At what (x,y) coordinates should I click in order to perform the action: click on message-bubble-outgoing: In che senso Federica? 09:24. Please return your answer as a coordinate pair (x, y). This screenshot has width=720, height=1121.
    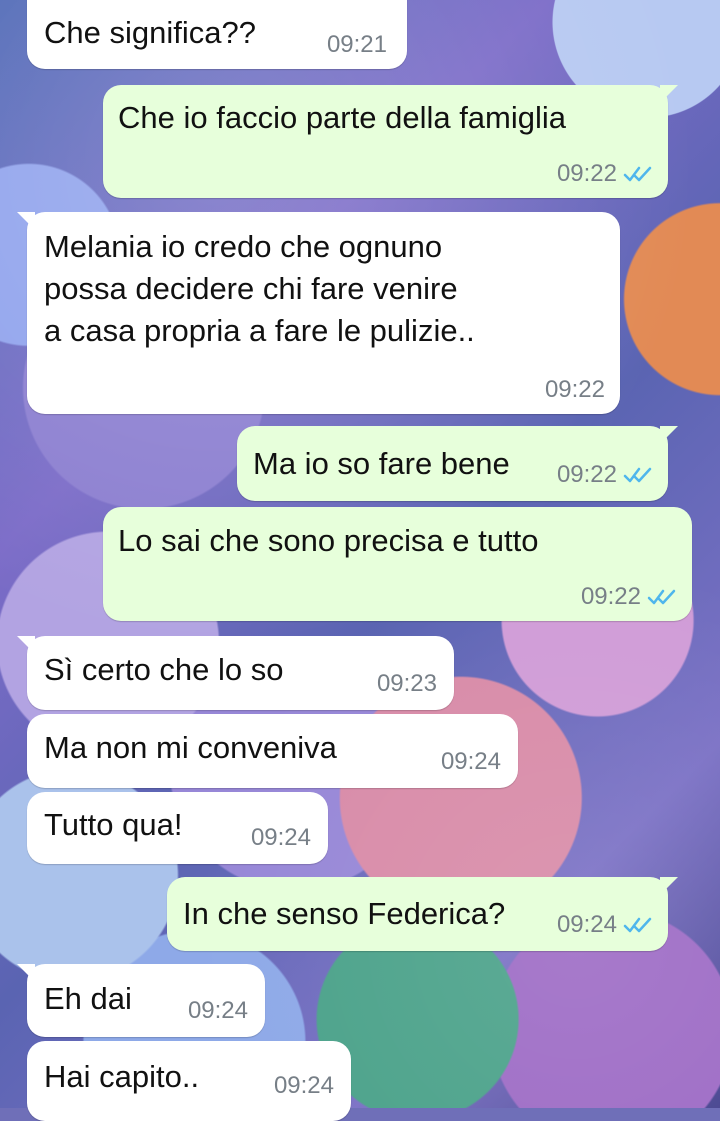
    Looking at the image, I should click on (422, 914).